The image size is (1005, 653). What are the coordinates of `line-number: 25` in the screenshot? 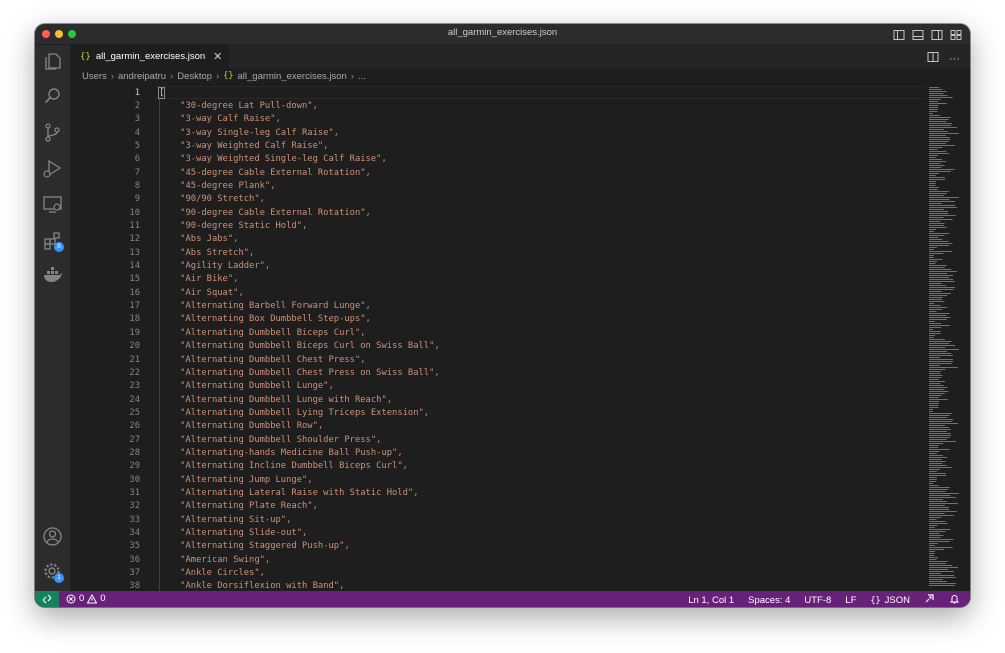 It's located at (106, 413).